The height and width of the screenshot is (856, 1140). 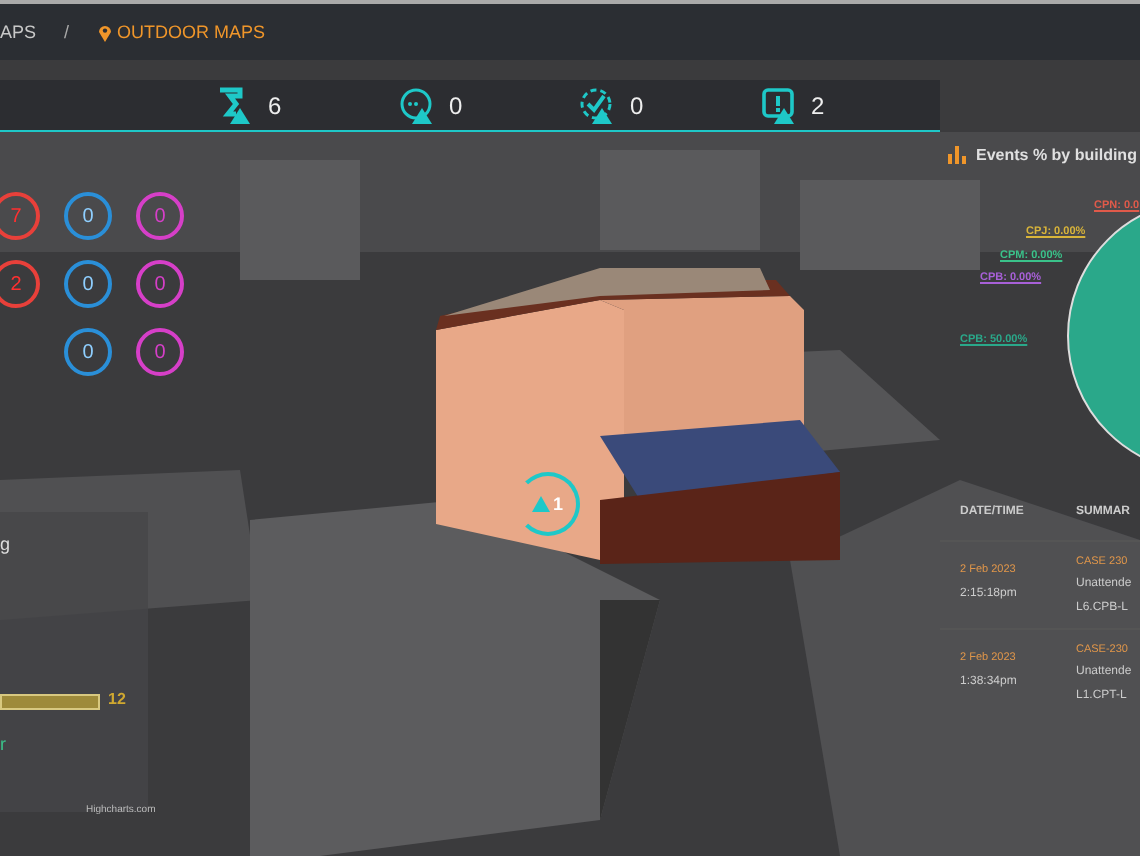 I want to click on breadcrumb-link: APS, so click(x=18, y=32).